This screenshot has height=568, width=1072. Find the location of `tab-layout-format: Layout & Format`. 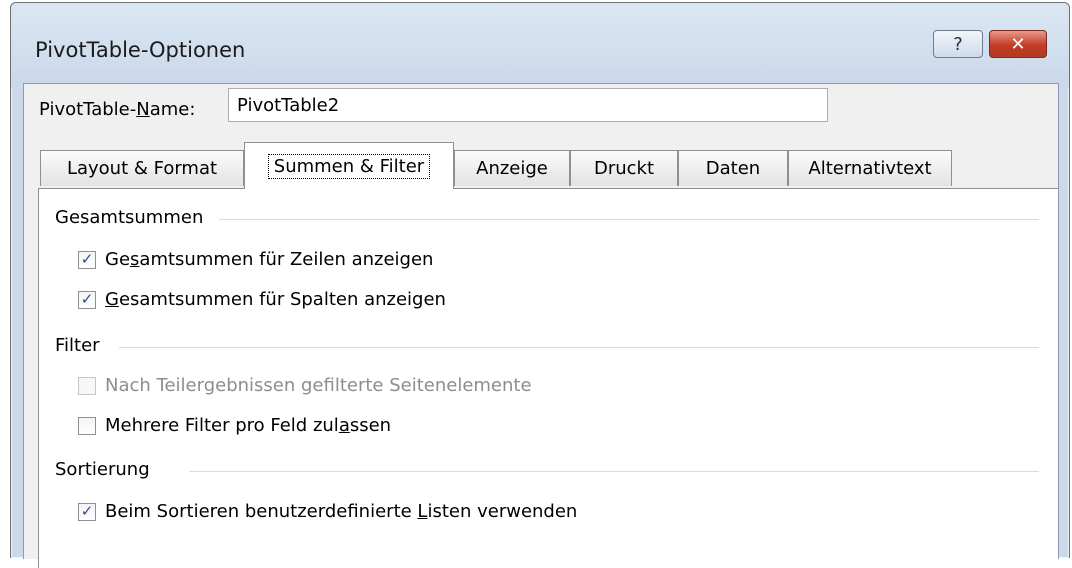

tab-layout-format: Layout & Format is located at coordinates (142, 168).